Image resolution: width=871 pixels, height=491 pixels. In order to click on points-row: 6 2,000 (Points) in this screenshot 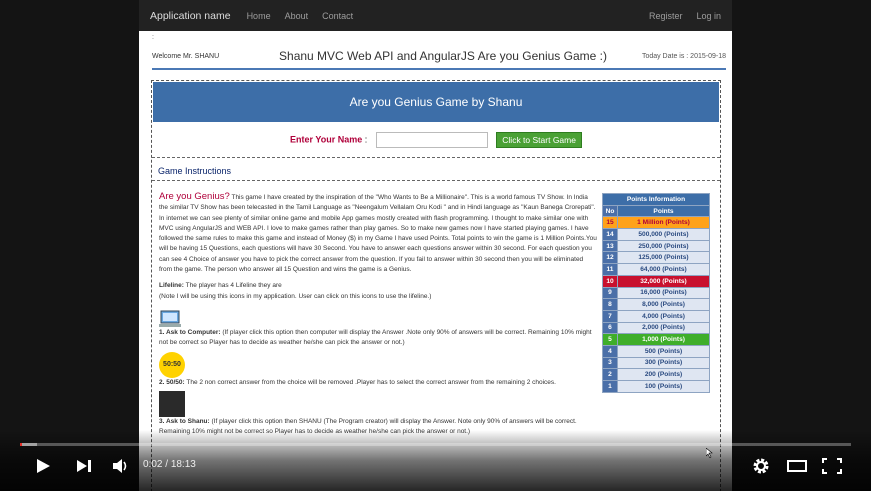, I will do `click(656, 328)`.